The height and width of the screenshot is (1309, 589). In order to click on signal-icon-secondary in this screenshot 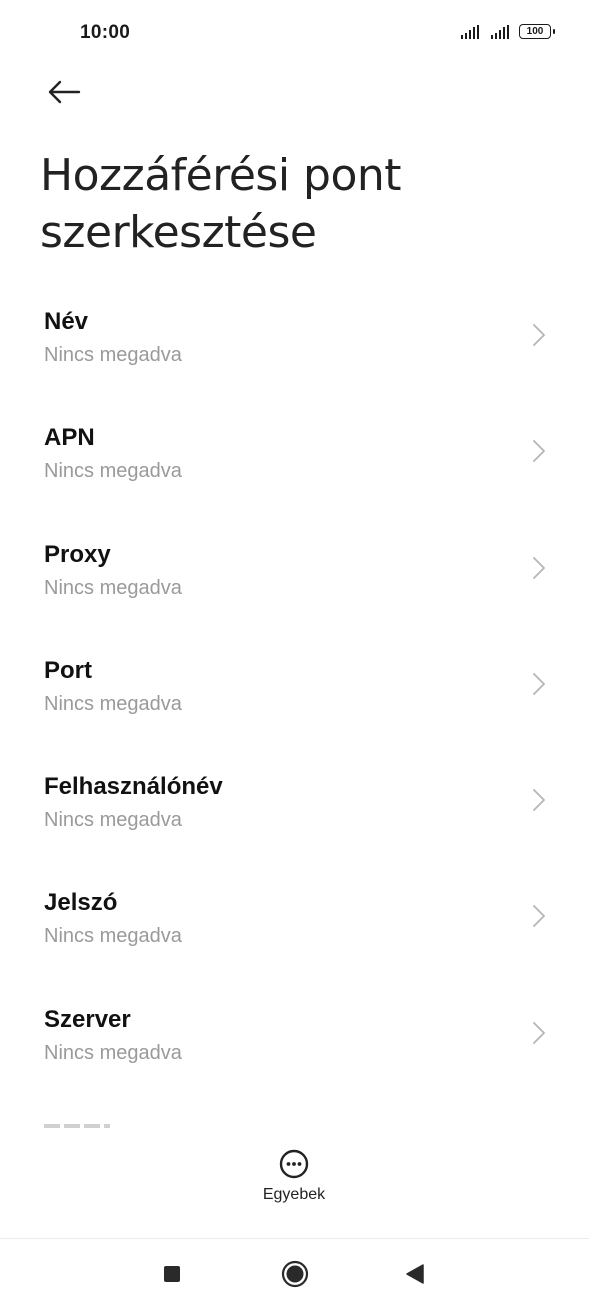, I will do `click(500, 31)`.